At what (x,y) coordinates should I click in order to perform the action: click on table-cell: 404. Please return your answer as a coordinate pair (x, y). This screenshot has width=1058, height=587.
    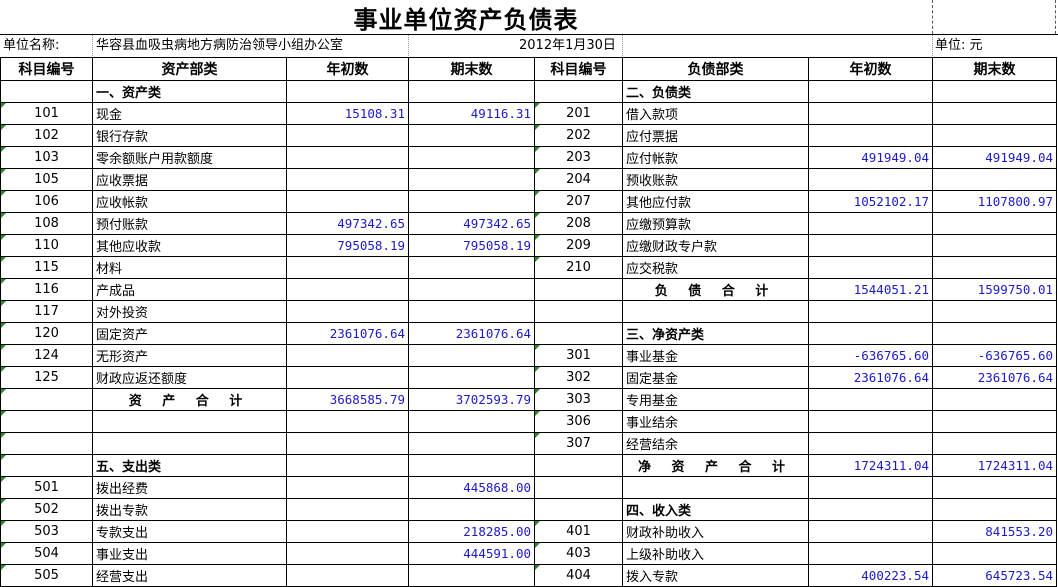
    Looking at the image, I should click on (578, 575).